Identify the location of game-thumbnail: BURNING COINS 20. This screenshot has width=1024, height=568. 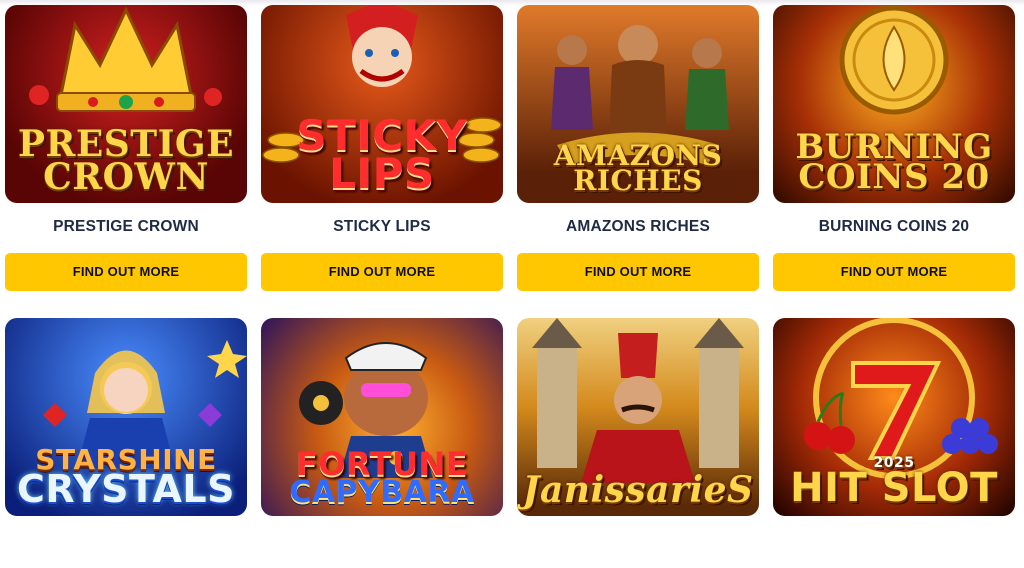
(894, 104).